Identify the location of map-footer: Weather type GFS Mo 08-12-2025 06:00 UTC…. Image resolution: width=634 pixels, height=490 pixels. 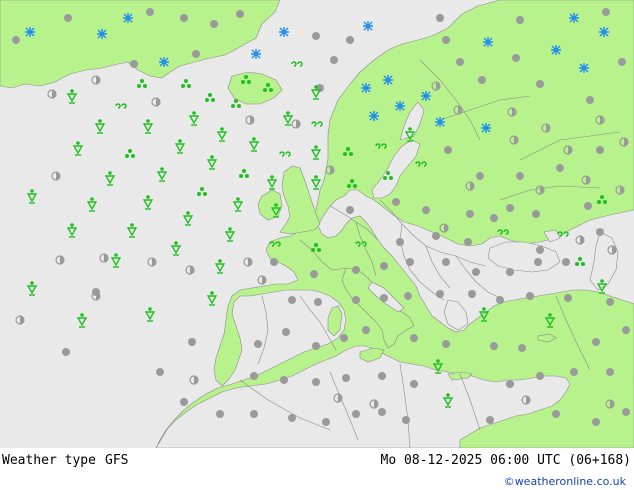
(317, 469).